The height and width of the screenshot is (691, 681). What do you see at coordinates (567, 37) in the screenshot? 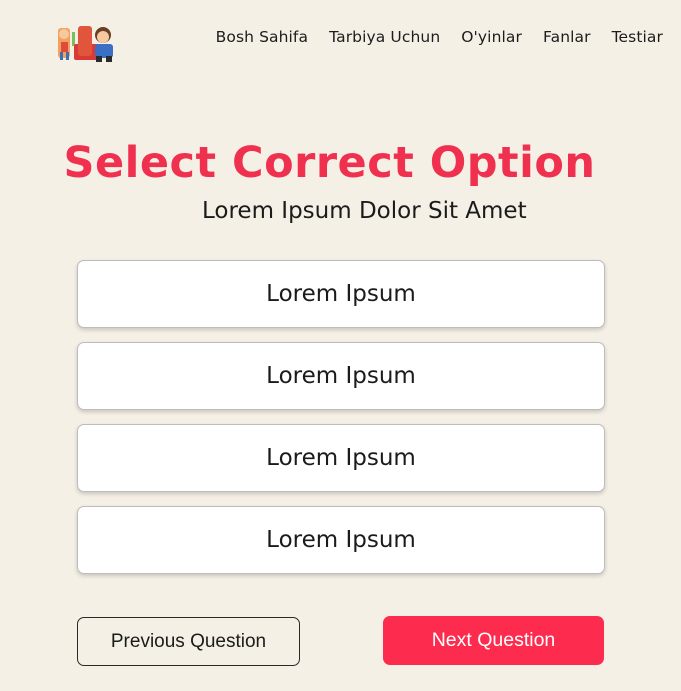
I see `nav-item-fanlar: Fanlar` at bounding box center [567, 37].